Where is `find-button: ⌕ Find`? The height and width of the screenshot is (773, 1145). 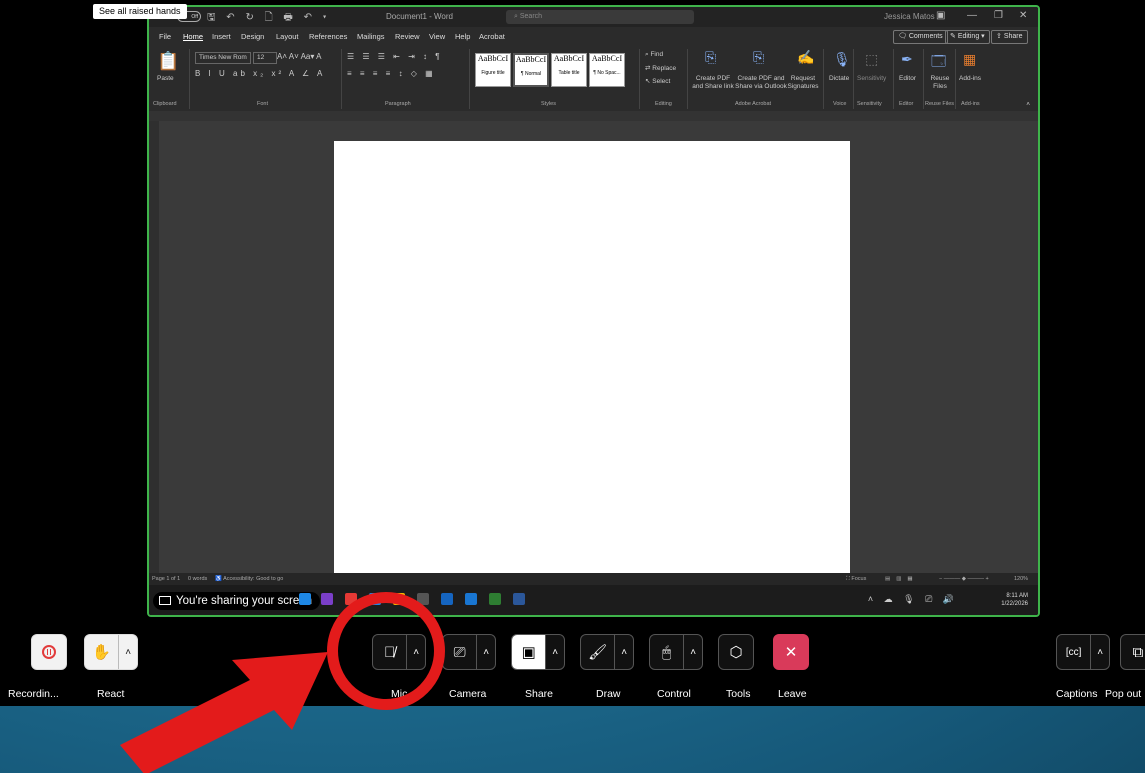
find-button: ⌕ Find is located at coordinates (654, 55).